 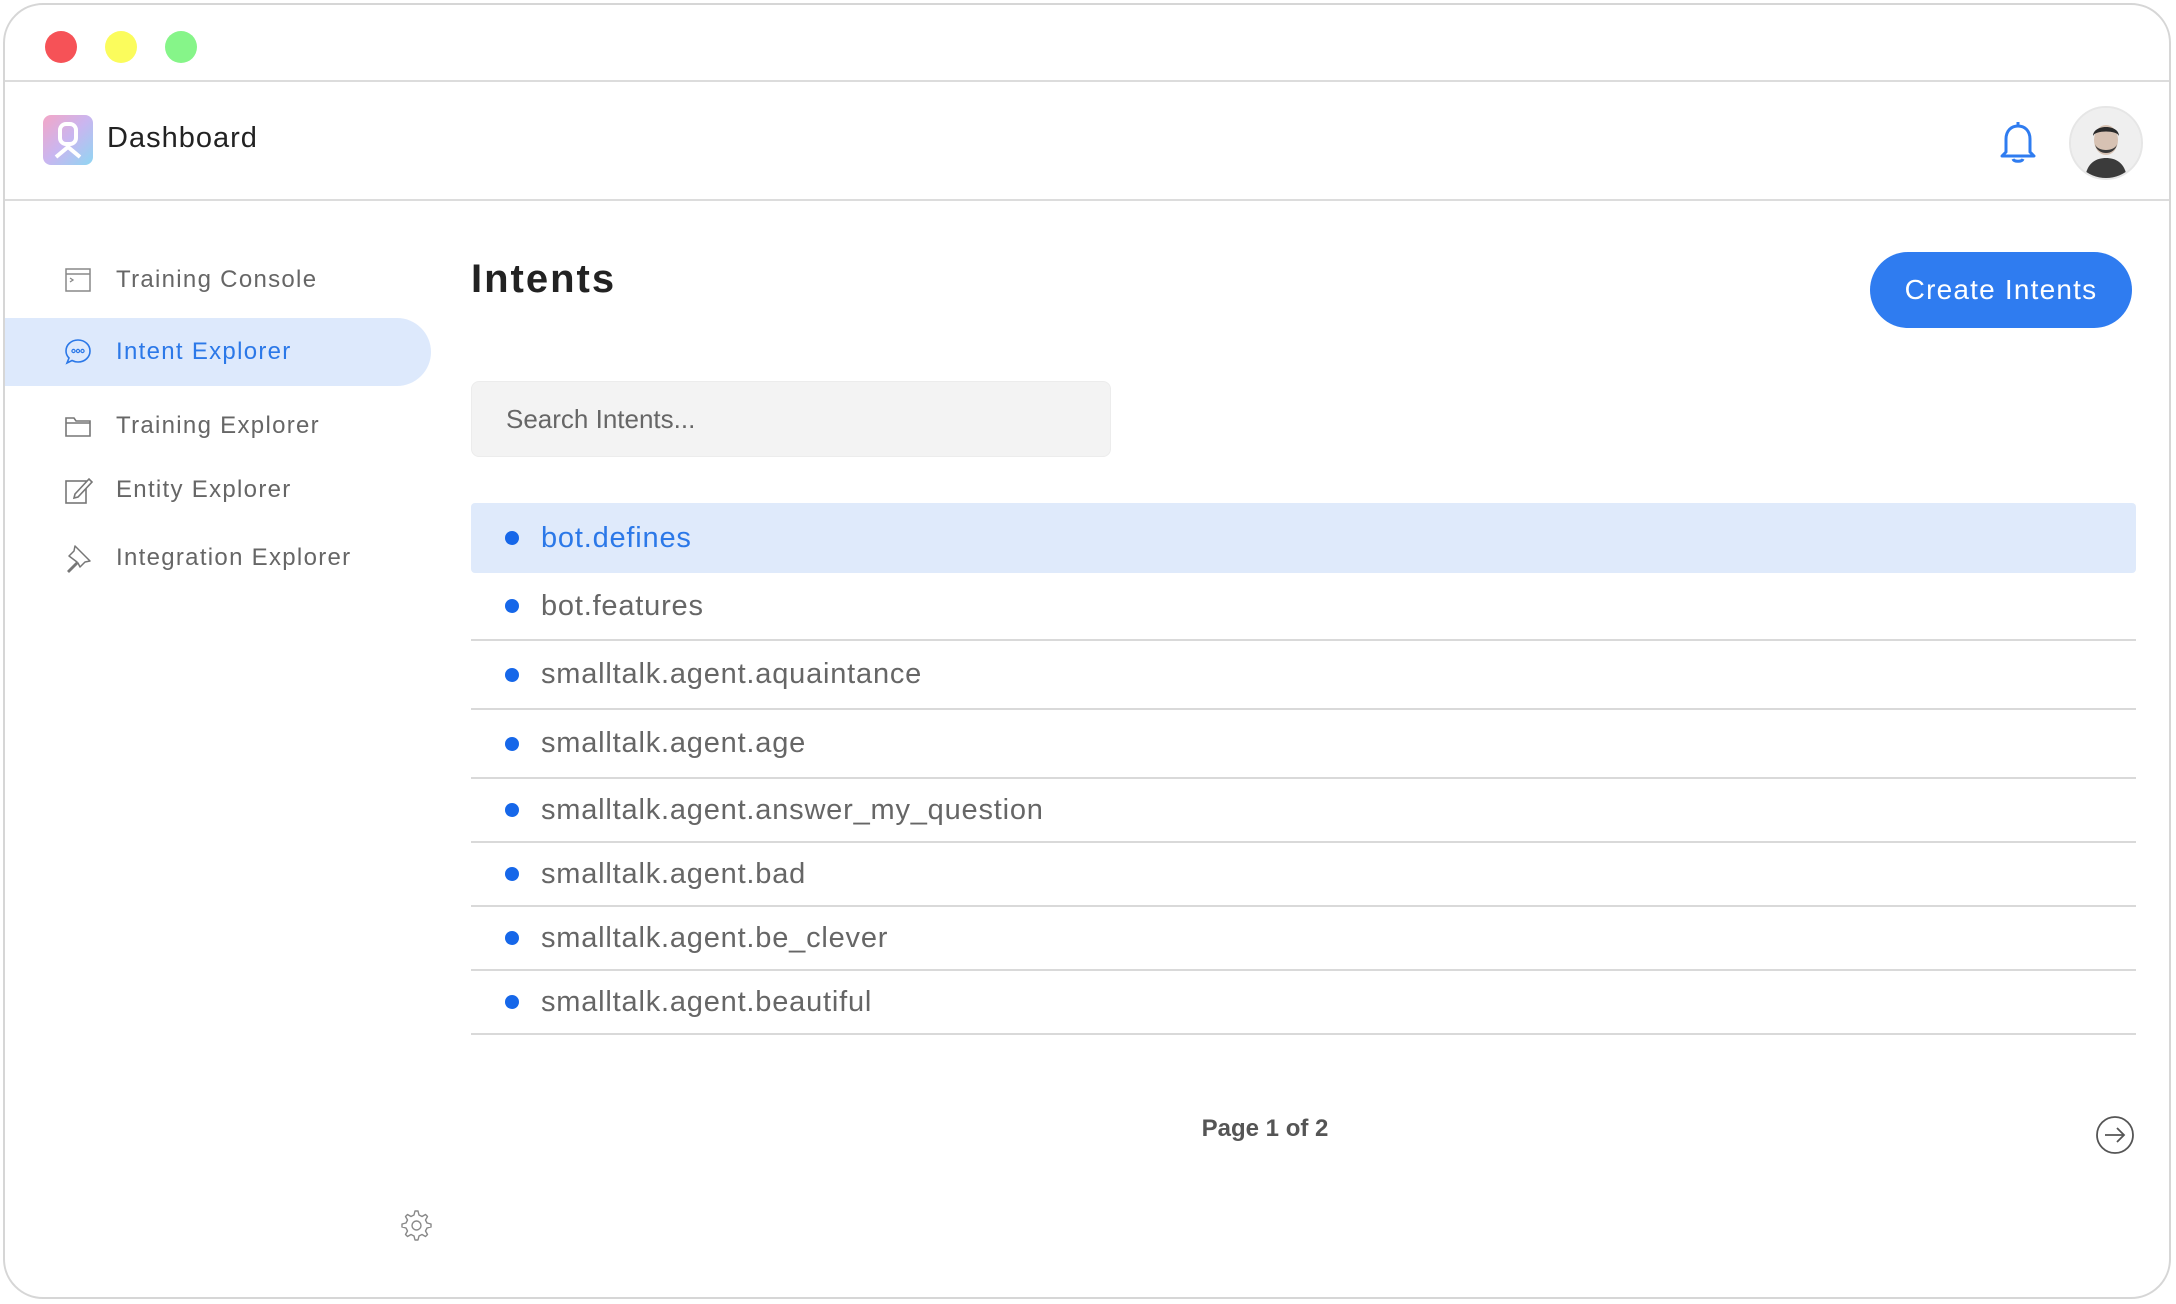 I want to click on sidebar-item-intent-explorer: Intent Explorer, so click(x=218, y=352).